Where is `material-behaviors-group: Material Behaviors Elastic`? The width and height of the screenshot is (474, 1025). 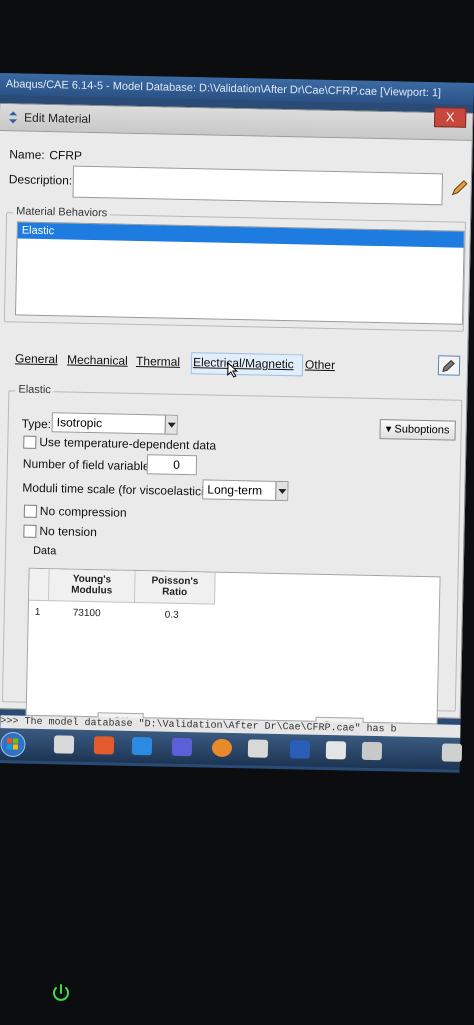
material-behaviors-group: Material Behaviors Elastic is located at coordinates (235, 268).